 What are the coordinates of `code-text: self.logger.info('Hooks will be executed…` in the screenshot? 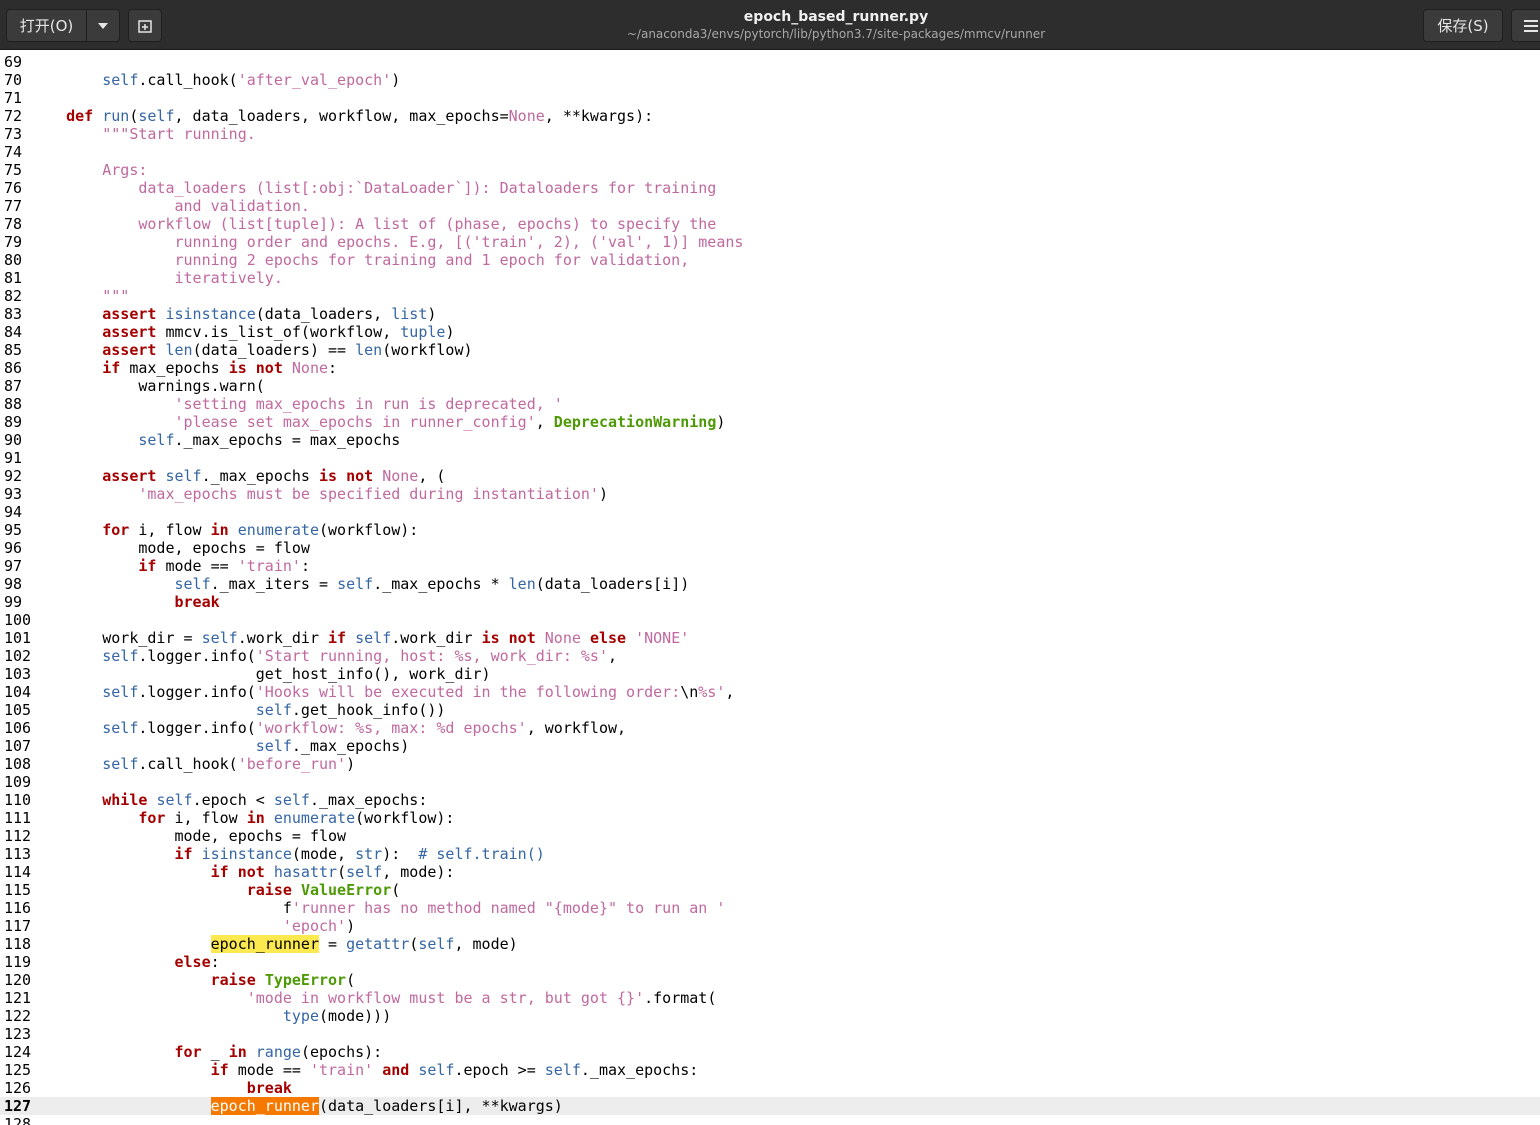 It's located at (382, 692).